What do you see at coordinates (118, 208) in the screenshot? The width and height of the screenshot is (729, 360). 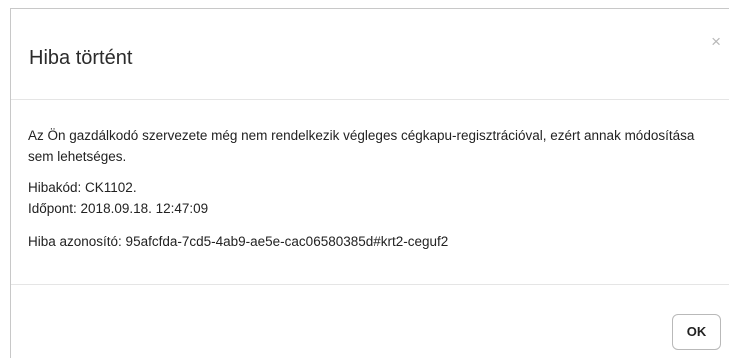 I see `error-timestamp: Időpont: 2018.09.18. 12:47:09` at bounding box center [118, 208].